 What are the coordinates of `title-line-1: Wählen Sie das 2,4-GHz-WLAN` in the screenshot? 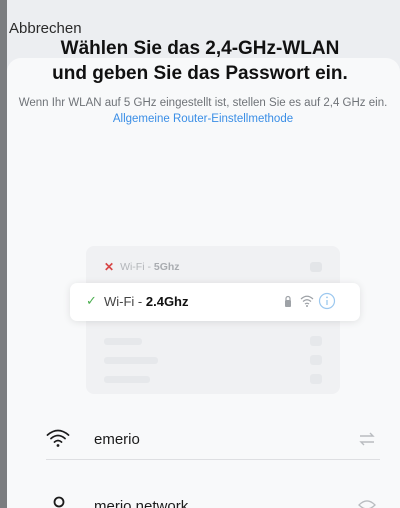 It's located at (200, 48).